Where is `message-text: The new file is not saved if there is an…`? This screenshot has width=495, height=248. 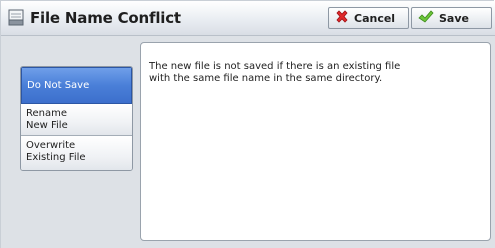 message-text: The new file is not saved if there is an… is located at coordinates (275, 72).